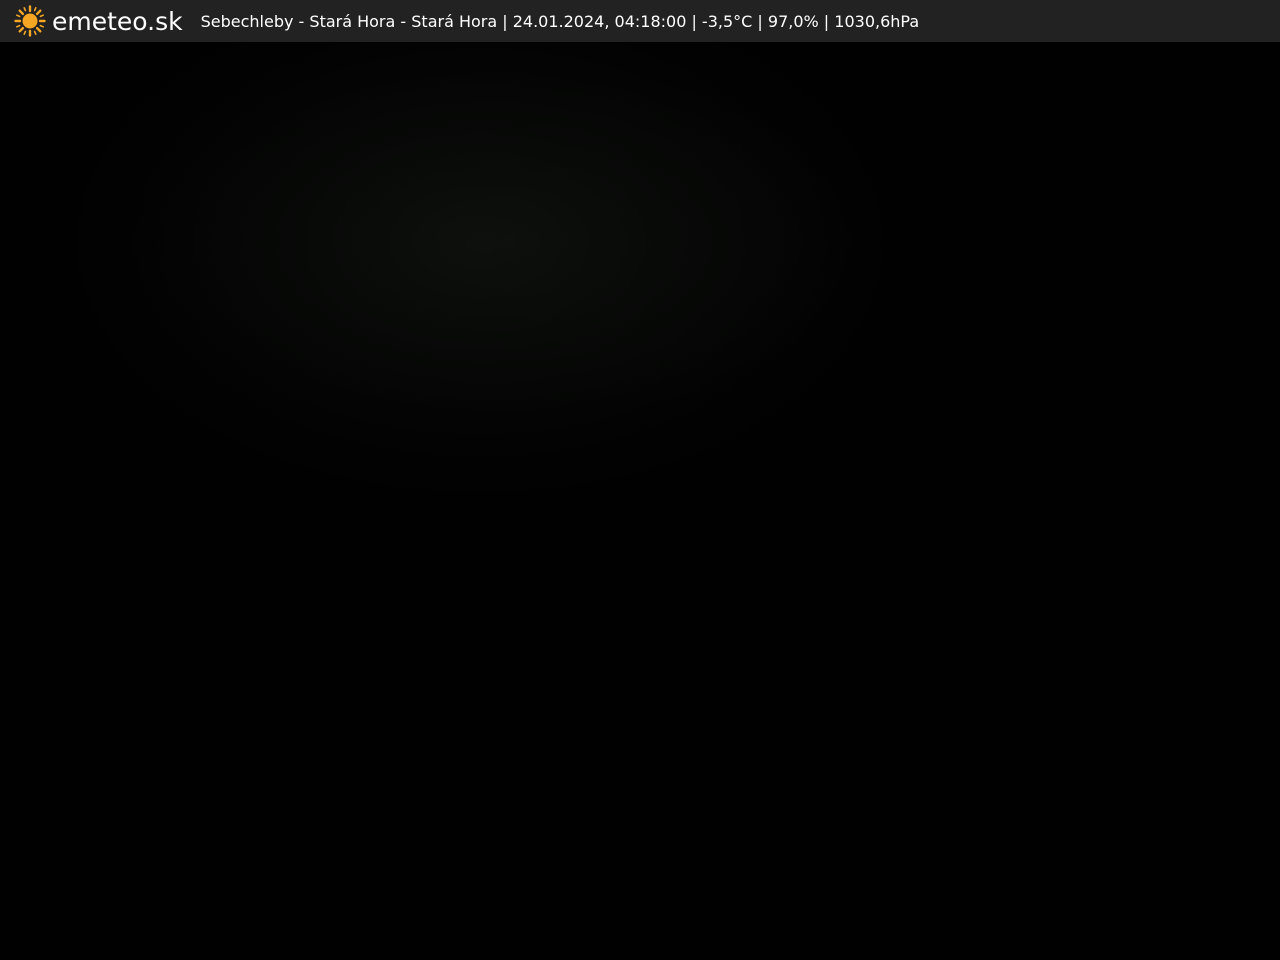  Describe the element at coordinates (117, 21) in the screenshot. I see `site-logo: emeteo.sk` at that location.